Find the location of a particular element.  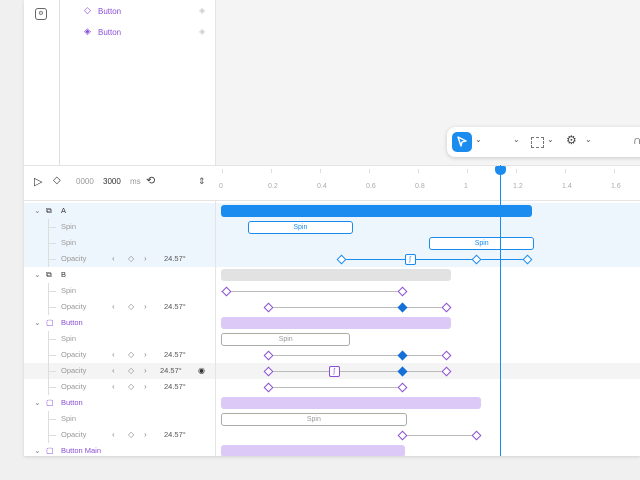

collapse-icon: ⇕ is located at coordinates (202, 181).